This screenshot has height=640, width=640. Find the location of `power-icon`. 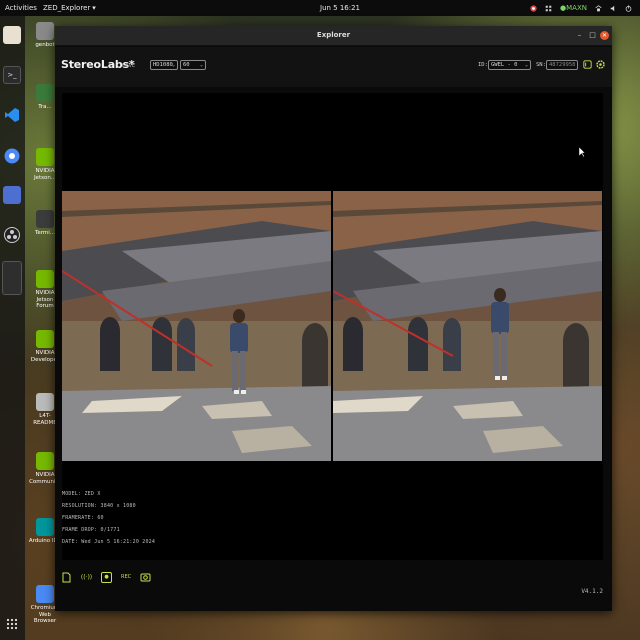

power-icon is located at coordinates (628, 8).